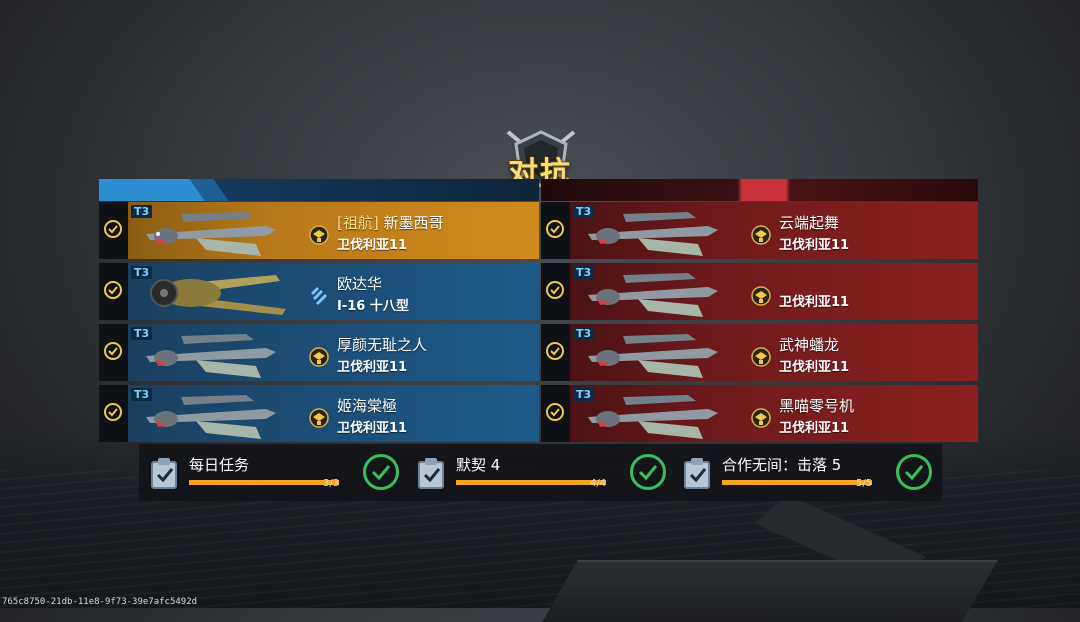 This screenshot has width=1080, height=622. I want to click on player-row: T3 卫伐利亚11, so click(759, 291).